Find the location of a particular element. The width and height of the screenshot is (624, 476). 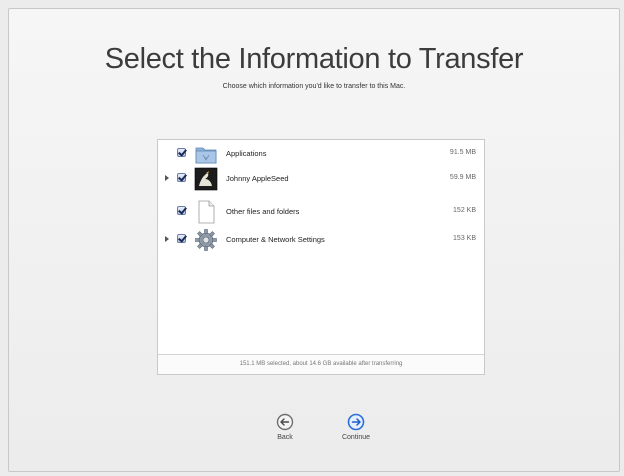

back-button: Back is located at coordinates (285, 438).